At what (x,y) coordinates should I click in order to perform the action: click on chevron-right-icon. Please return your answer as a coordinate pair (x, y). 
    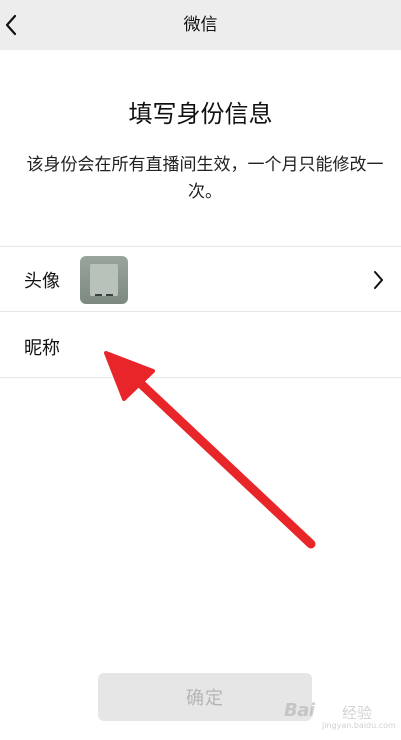
    Looking at the image, I should click on (378, 280).